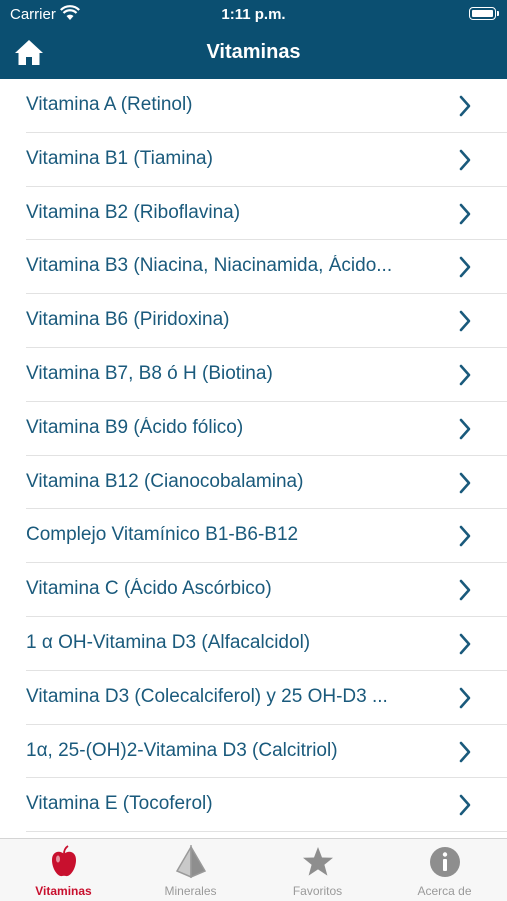 Image resolution: width=507 pixels, height=901 pixels. I want to click on list-item: Vitamina E (Tocoferol), so click(253, 805).